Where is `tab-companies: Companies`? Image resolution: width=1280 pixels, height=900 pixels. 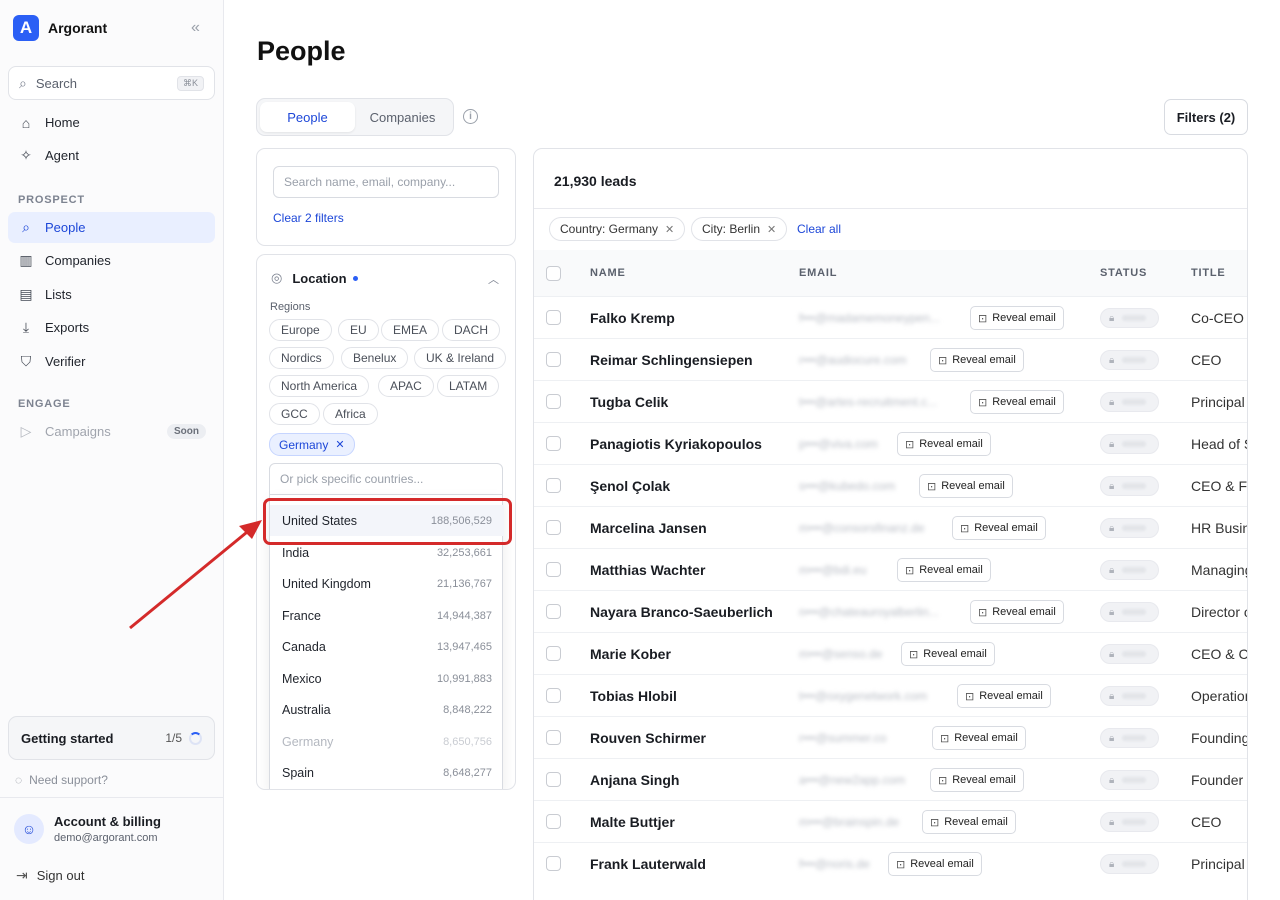
tab-companies: Companies is located at coordinates (402, 117).